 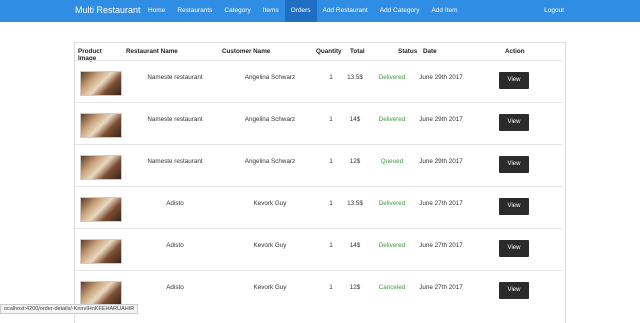 I want to click on nav-add-restaurant: Add Restaurant, so click(x=345, y=11).